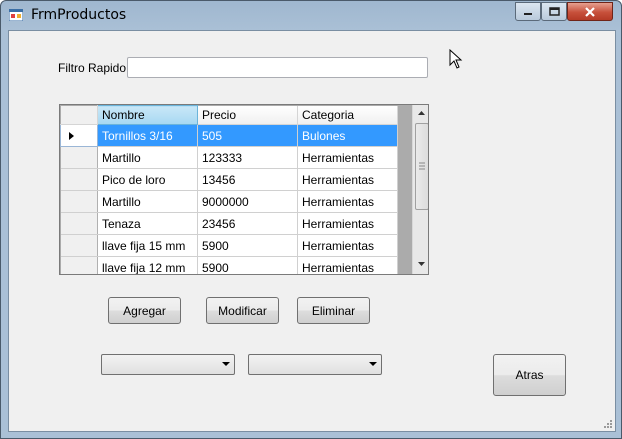 This screenshot has height=439, width=622. I want to click on filter-input, so click(277, 67).